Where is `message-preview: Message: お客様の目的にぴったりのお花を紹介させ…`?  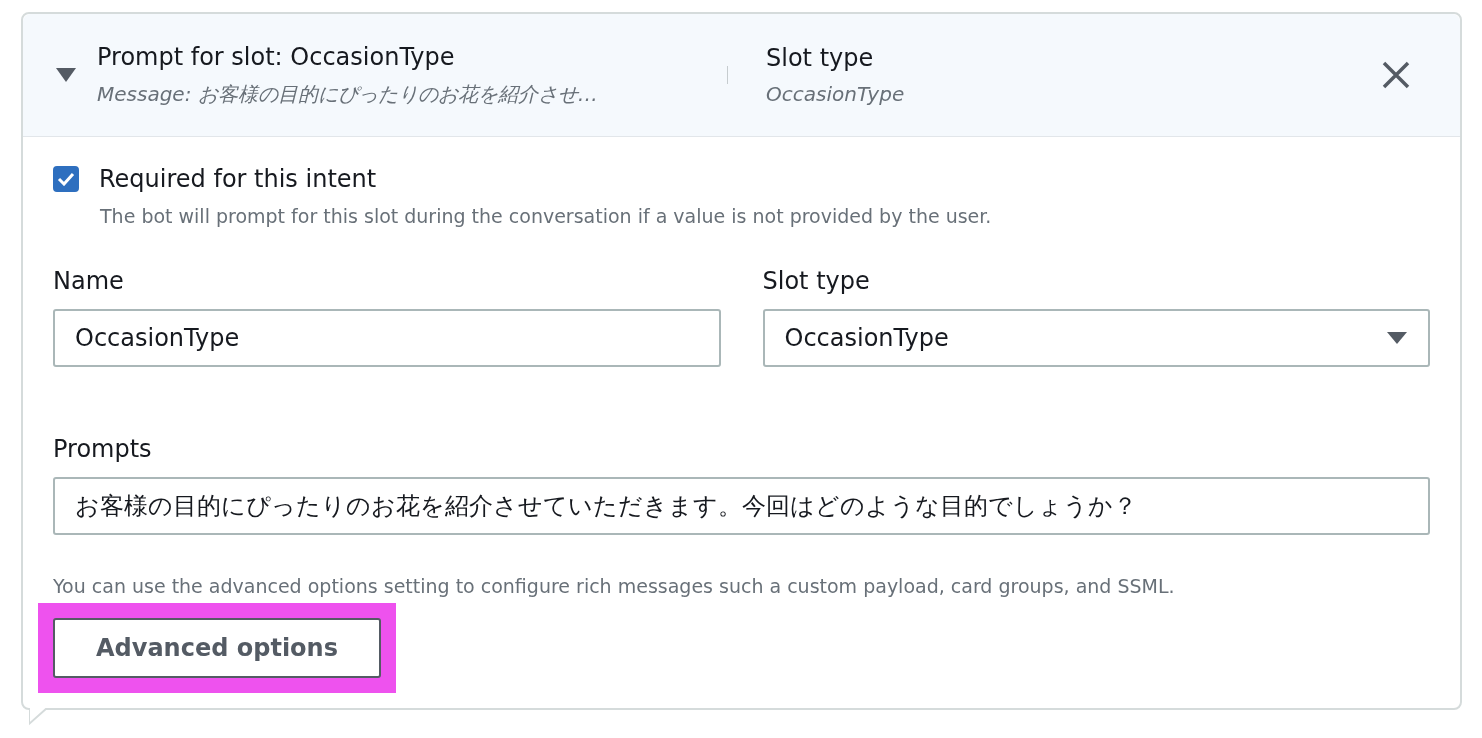 message-preview: Message: お客様の目的にぴったりのお花を紹介させ… is located at coordinates (348, 94).